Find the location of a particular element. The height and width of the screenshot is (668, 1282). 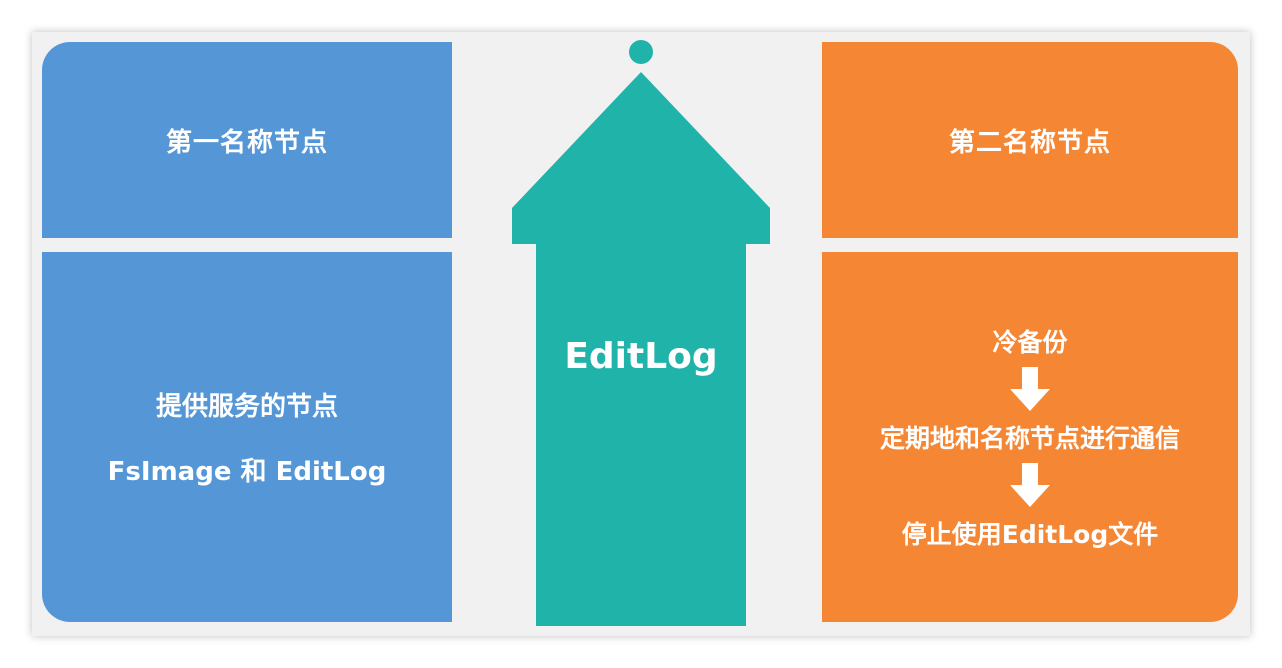

primary-namenode-files: FsImage 和 EditLog is located at coordinates (247, 472).